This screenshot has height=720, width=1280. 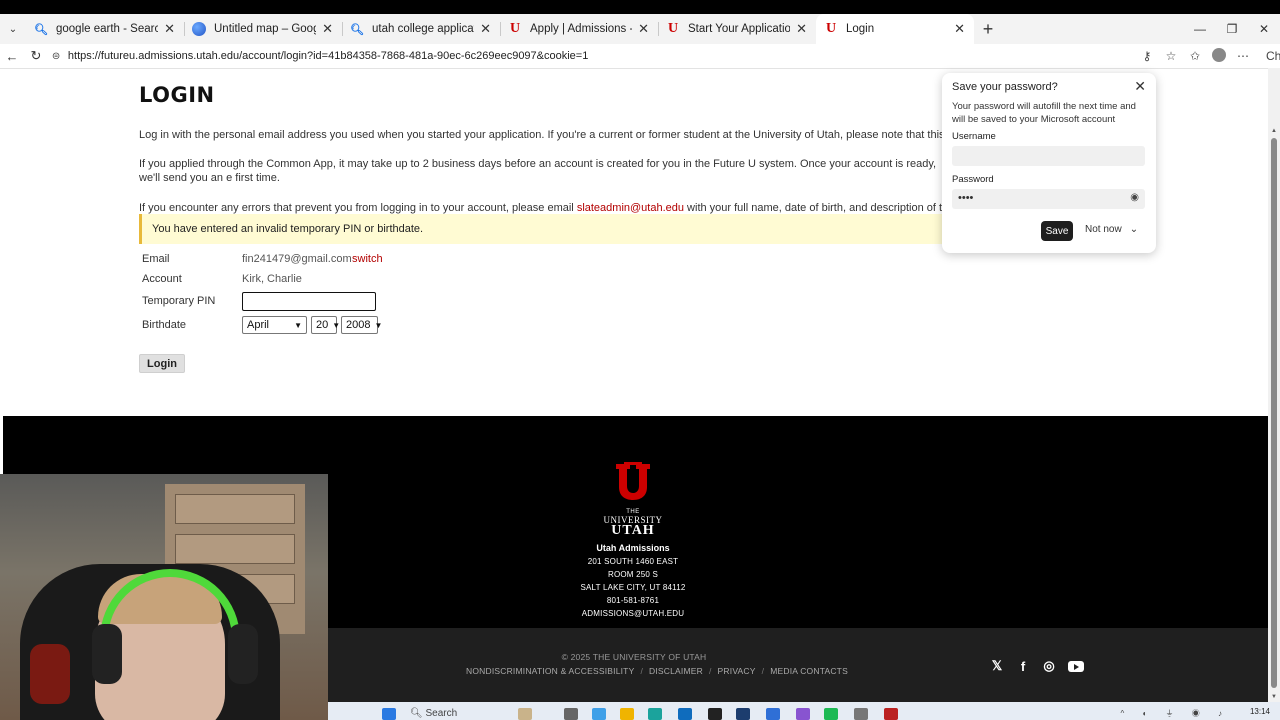 I want to click on spotify-icon, so click(x=831, y=714).